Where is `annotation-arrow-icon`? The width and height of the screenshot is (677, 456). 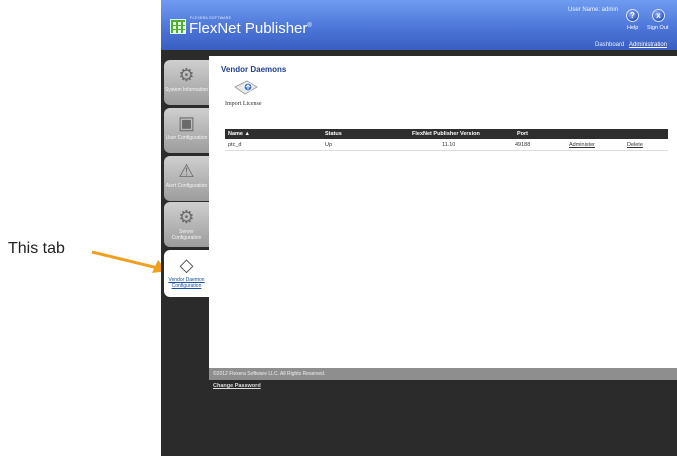
annotation-arrow-icon is located at coordinates (129, 261).